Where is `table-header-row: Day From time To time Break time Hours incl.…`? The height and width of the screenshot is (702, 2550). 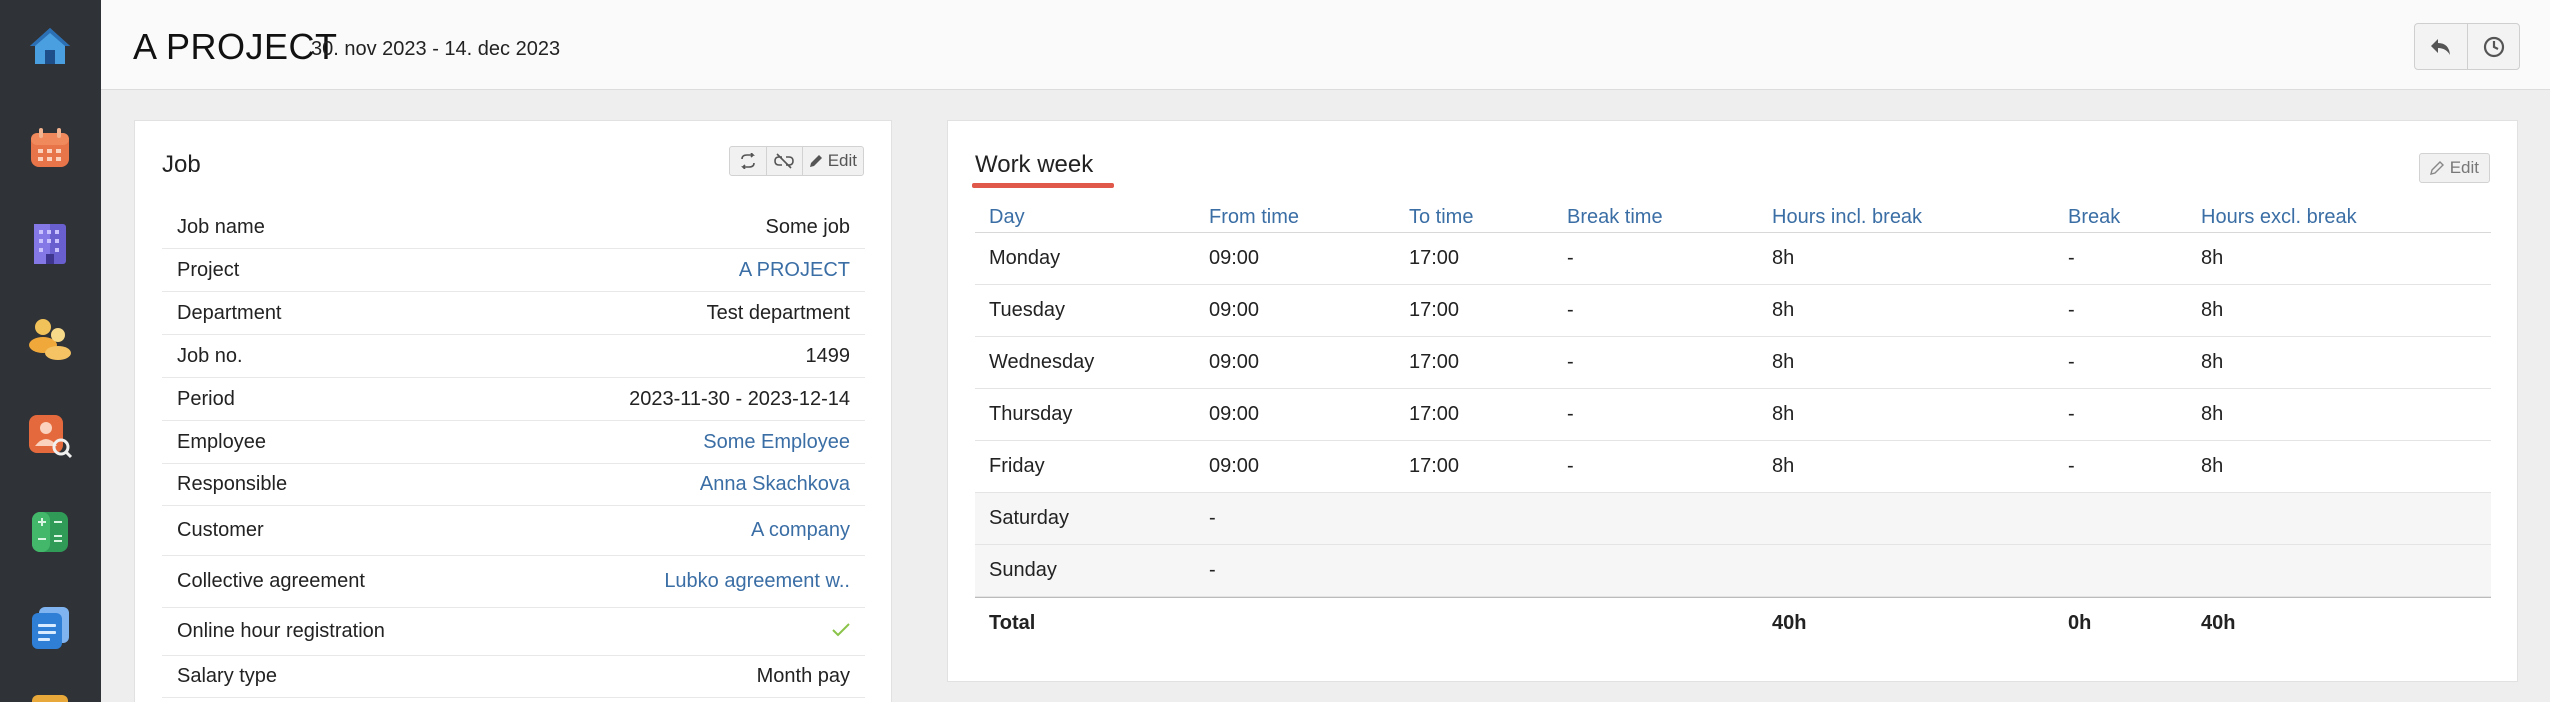
table-header-row: Day From time To time Break time Hours incl.… is located at coordinates (1733, 218).